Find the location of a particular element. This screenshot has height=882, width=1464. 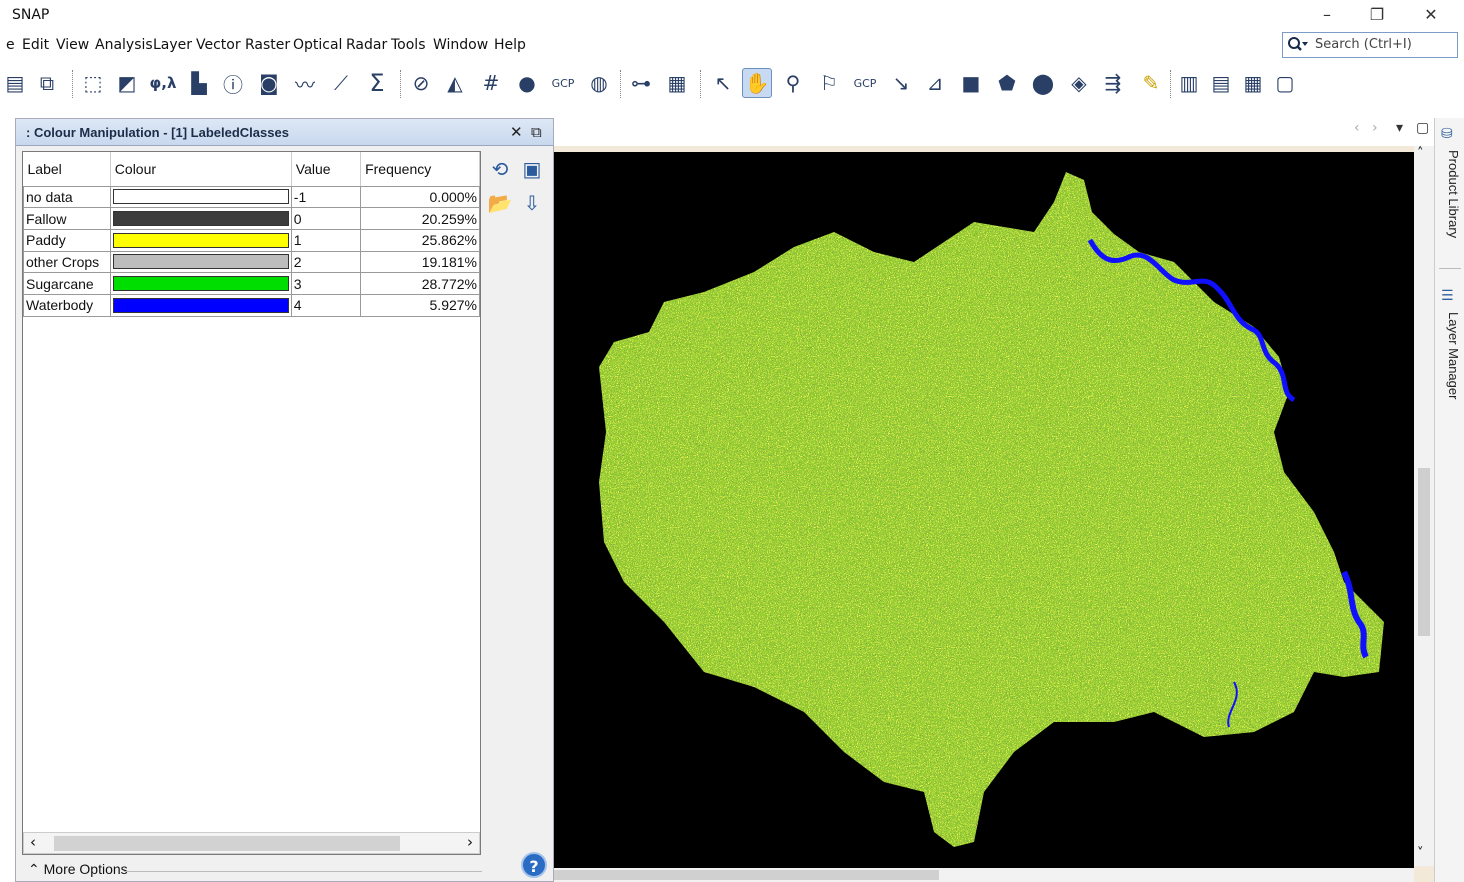

world-map-icon: ◍ is located at coordinates (599, 83).